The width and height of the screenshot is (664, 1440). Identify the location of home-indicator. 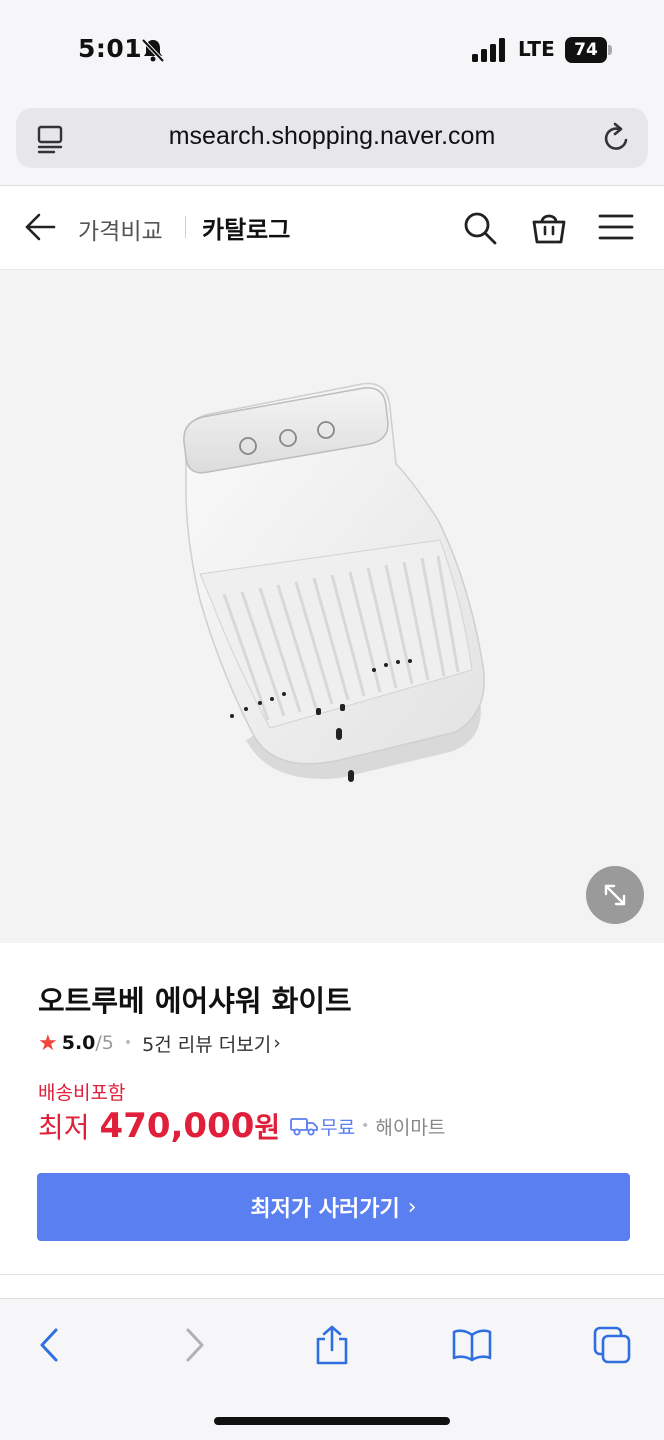
(332, 1421).